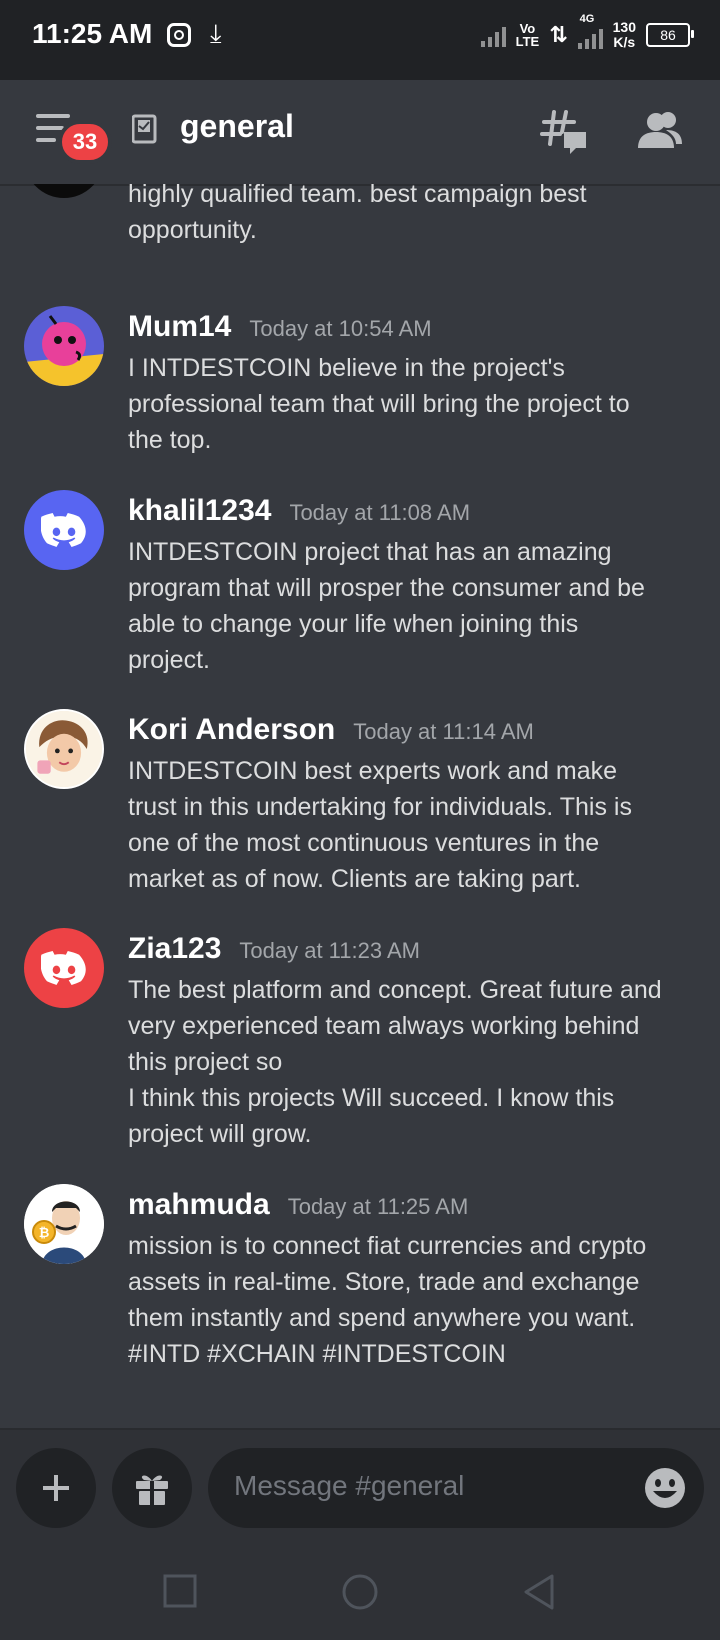 Image resolution: width=720 pixels, height=1640 pixels. Describe the element at coordinates (378, 1206) in the screenshot. I see `timestamp: Today at 11:25 AM` at that location.